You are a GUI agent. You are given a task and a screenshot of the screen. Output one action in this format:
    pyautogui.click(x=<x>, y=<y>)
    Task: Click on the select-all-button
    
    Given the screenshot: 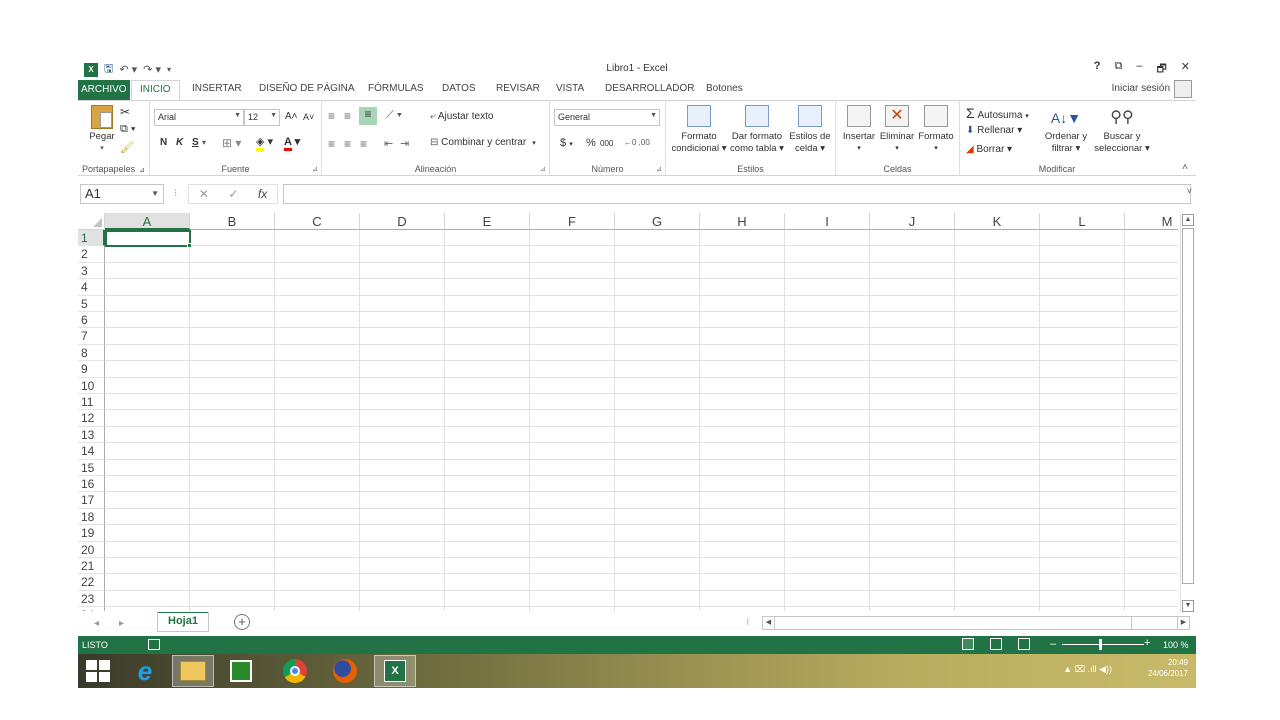 What is the action you would take?
    pyautogui.click(x=91, y=221)
    